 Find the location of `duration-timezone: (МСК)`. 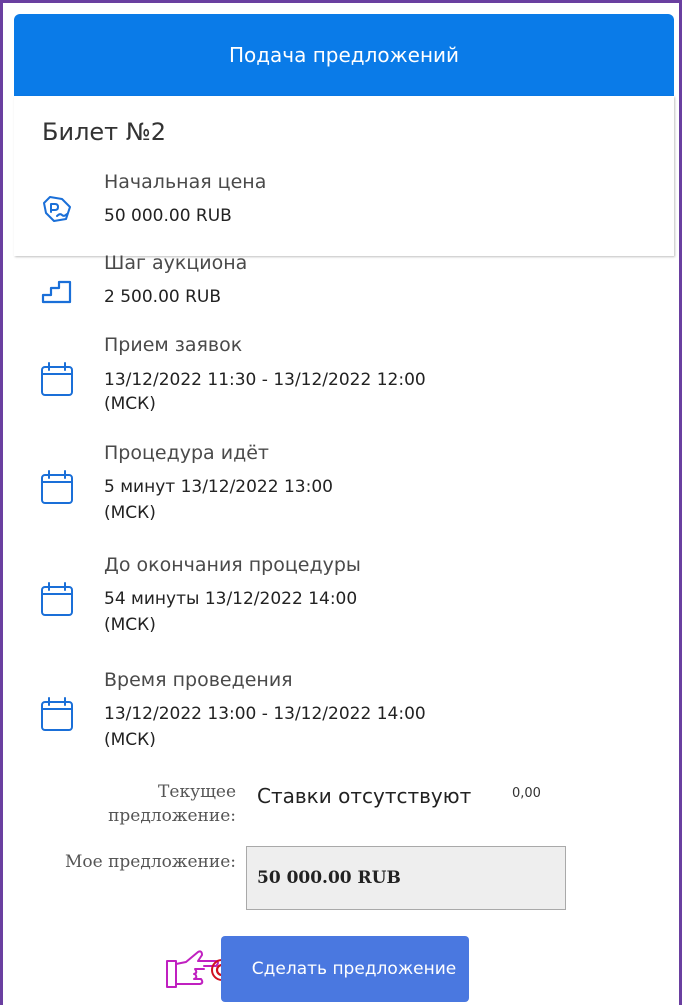

duration-timezone: (МСК) is located at coordinates (130, 740).